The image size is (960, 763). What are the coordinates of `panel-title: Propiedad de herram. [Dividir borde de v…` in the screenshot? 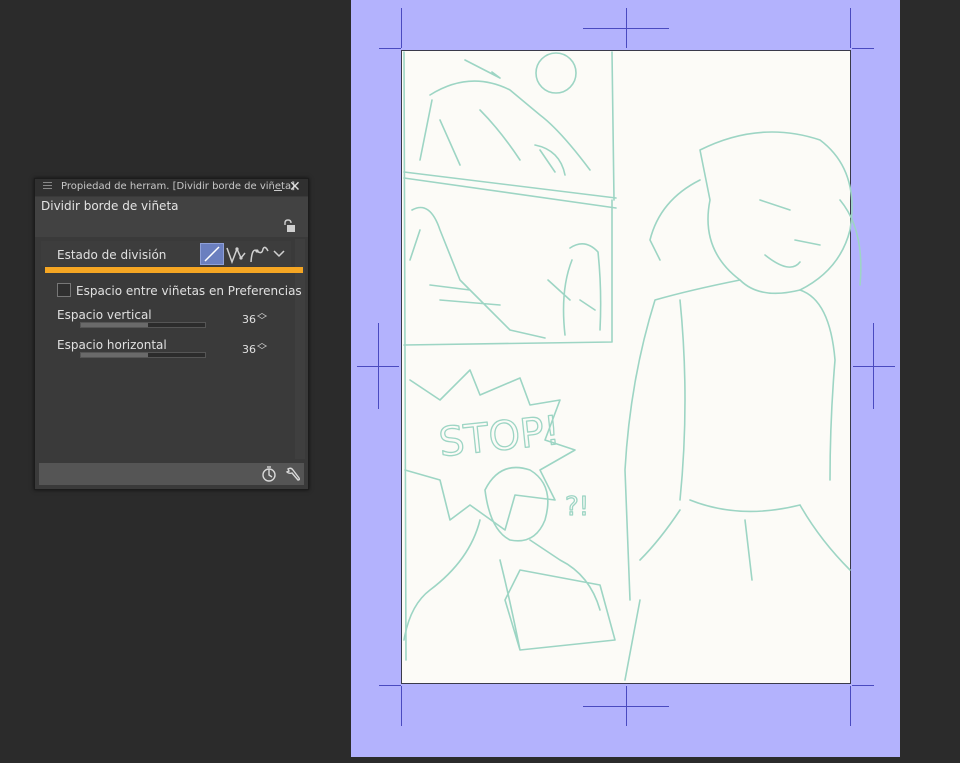 It's located at (178, 186).